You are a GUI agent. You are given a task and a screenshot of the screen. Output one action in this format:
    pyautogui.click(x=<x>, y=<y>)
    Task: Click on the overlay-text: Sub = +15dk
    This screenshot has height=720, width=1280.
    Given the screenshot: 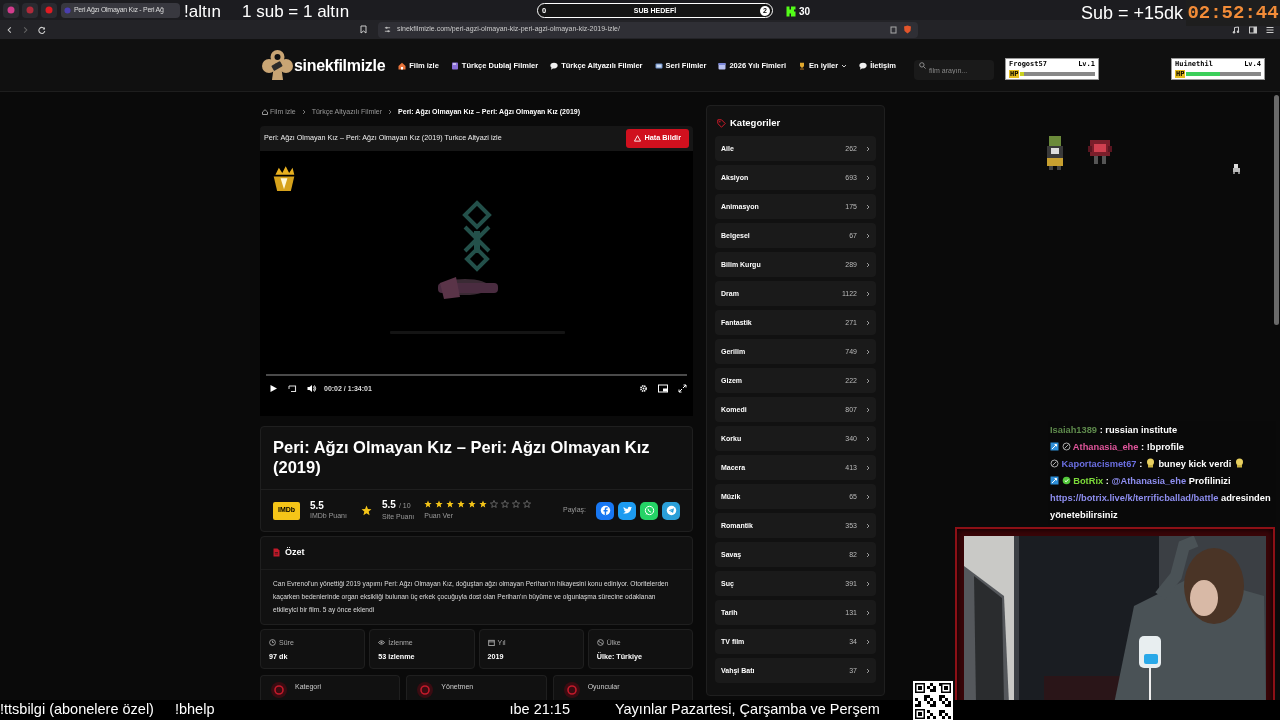 What is the action you would take?
    pyautogui.click(x=1132, y=13)
    